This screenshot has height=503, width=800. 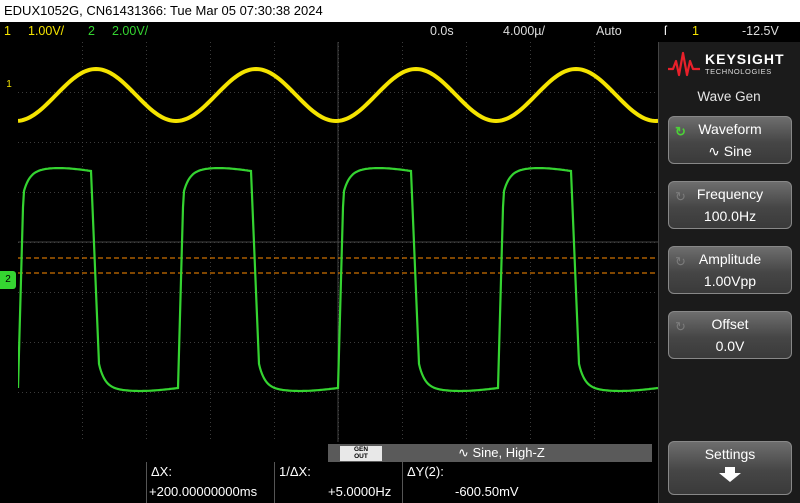 I want to click on softkey-value: ∿ Sine, so click(x=730, y=151).